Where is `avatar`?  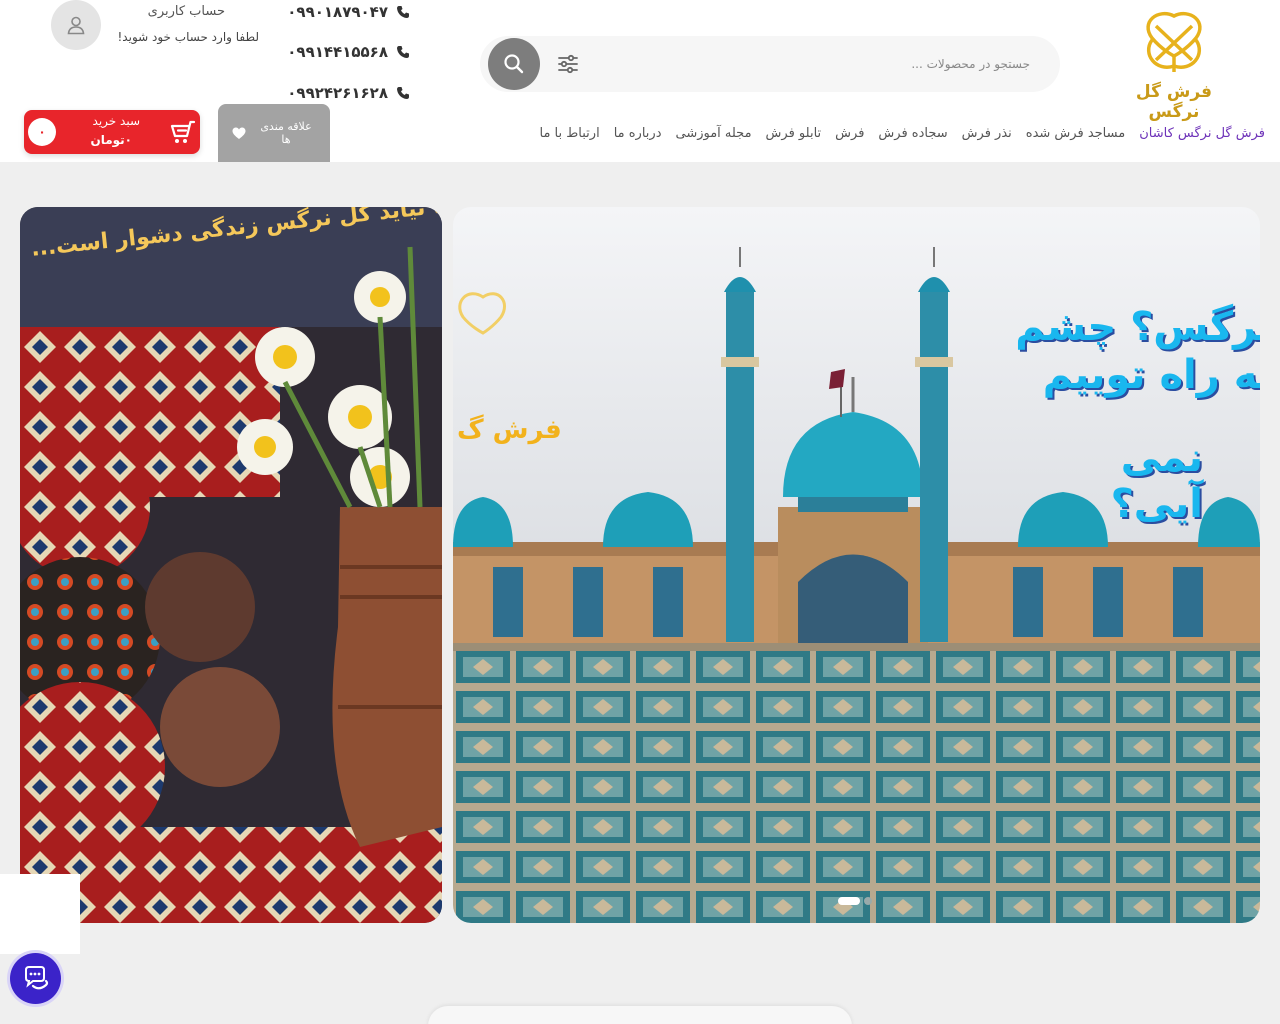
avatar is located at coordinates (76, 25).